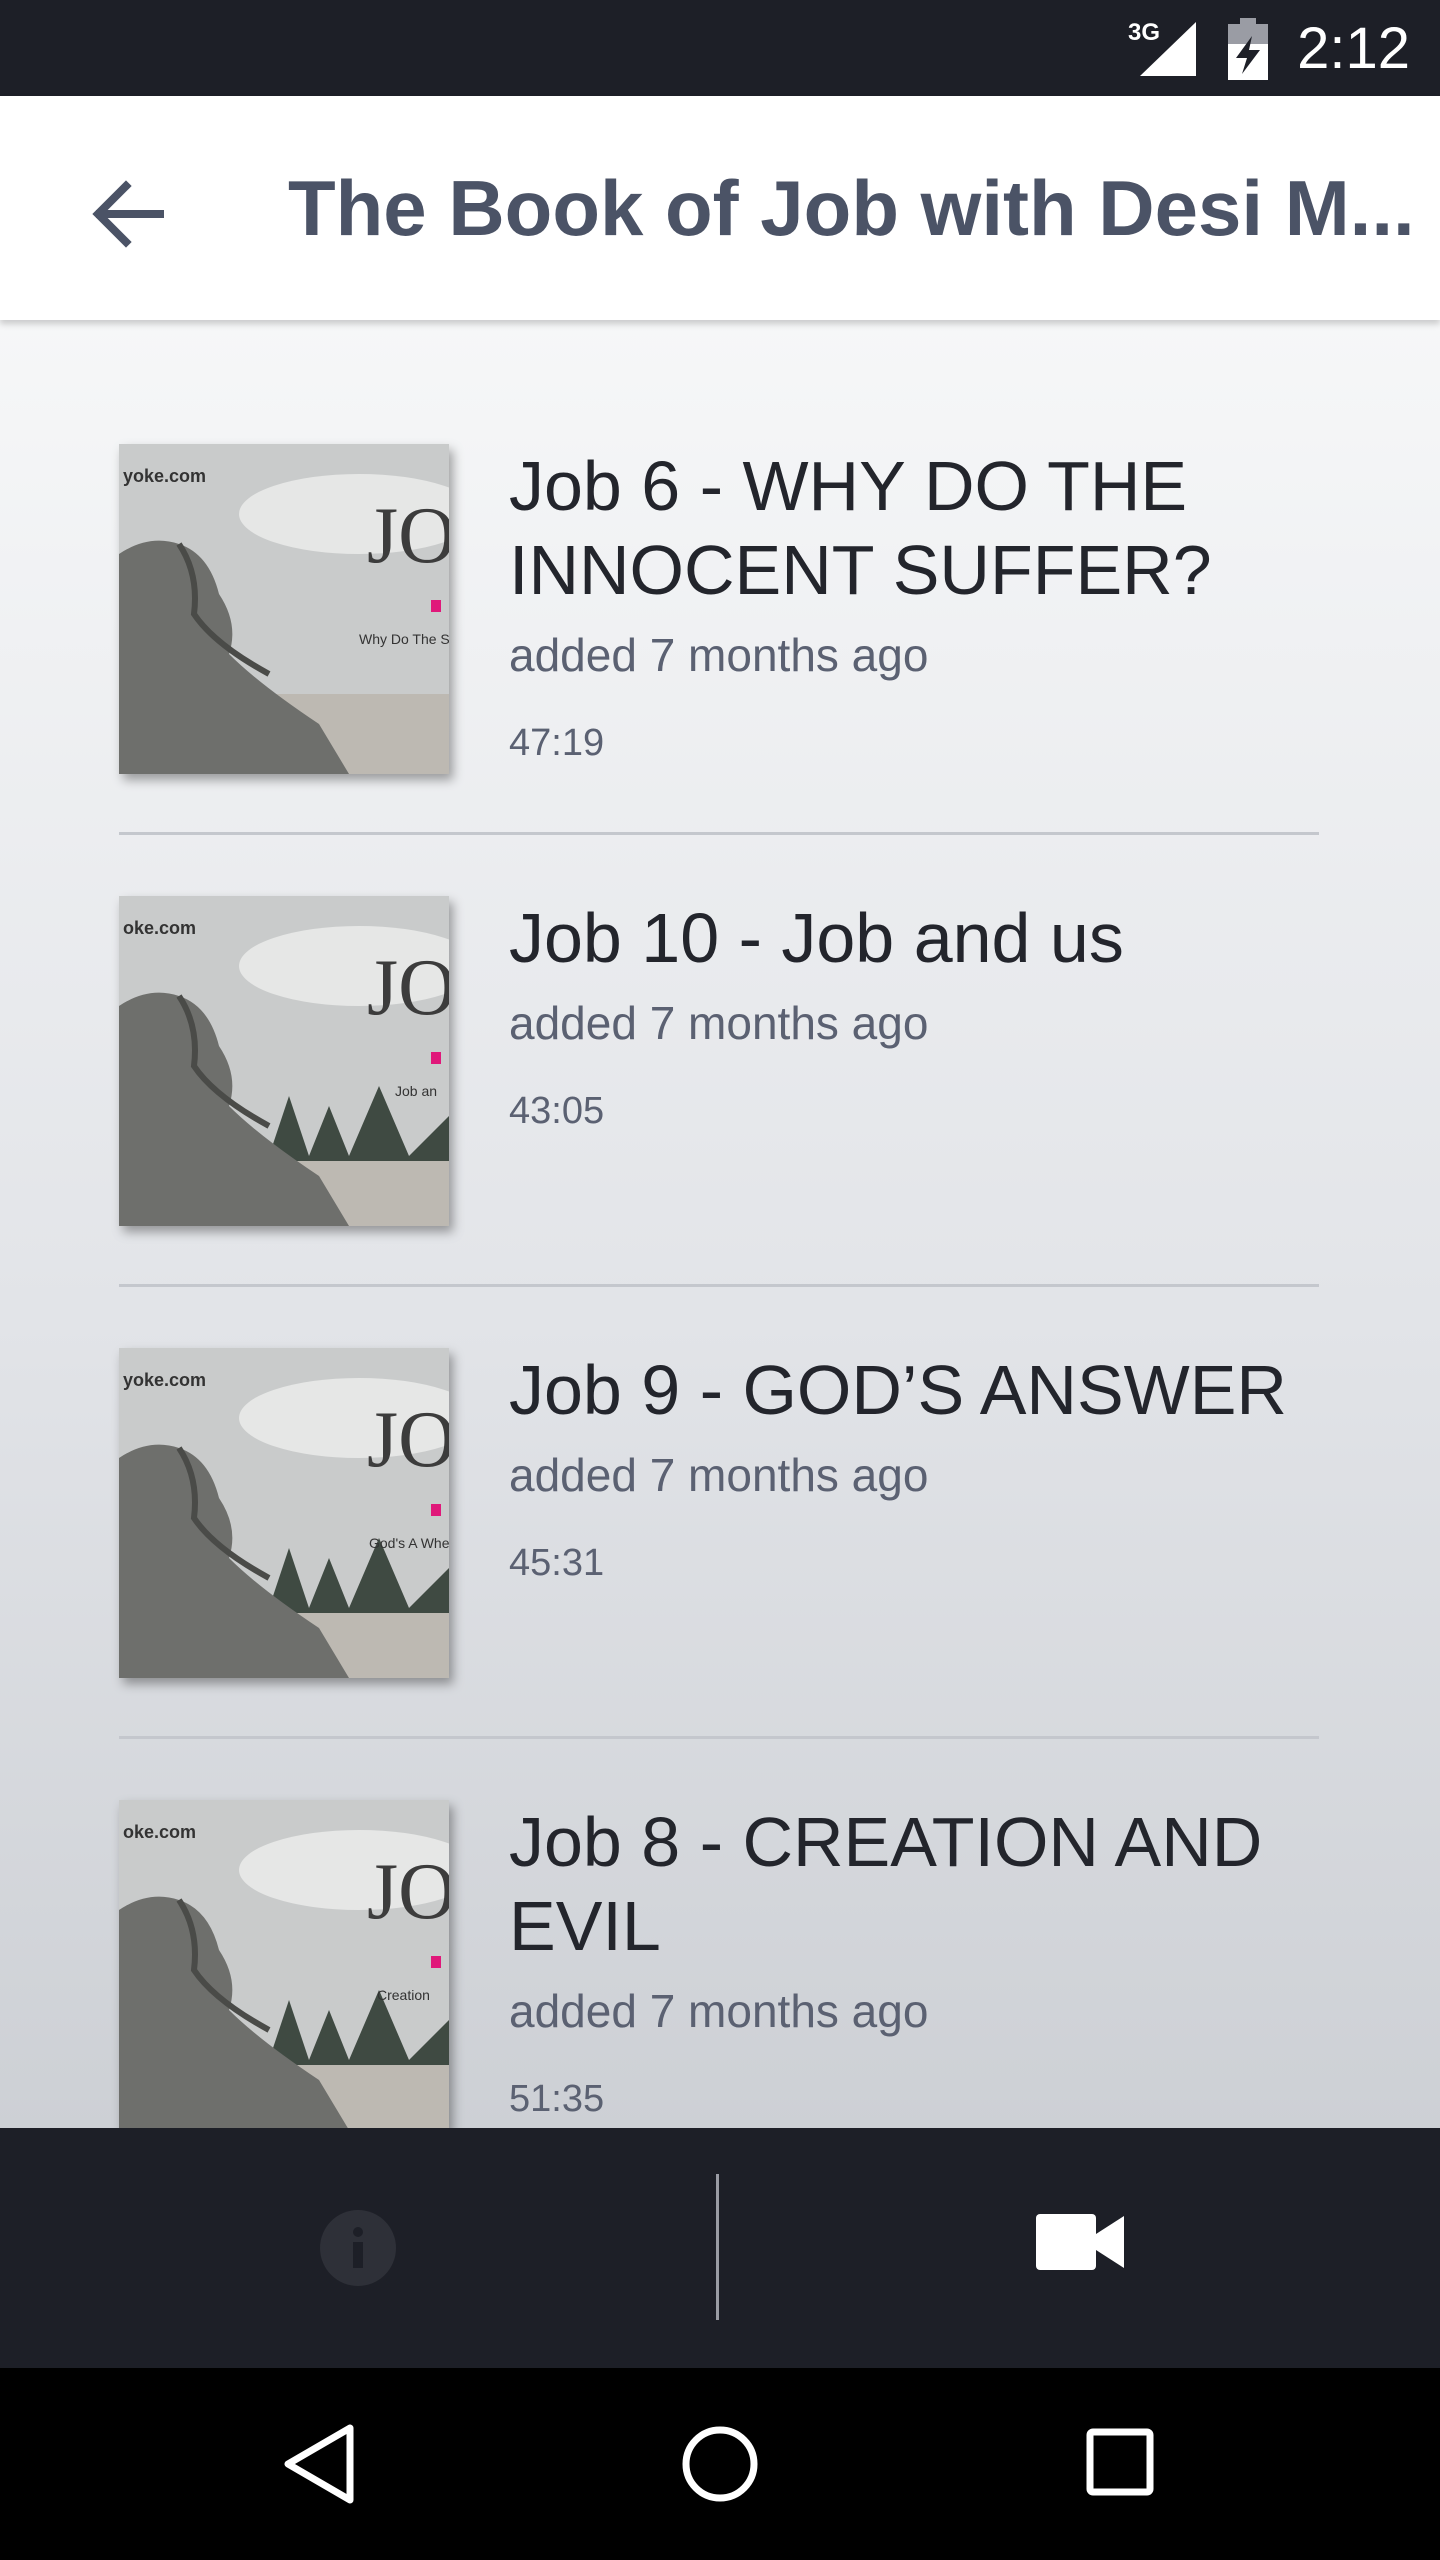  Describe the element at coordinates (1080, 2242) in the screenshot. I see `video-camera-icon` at that location.